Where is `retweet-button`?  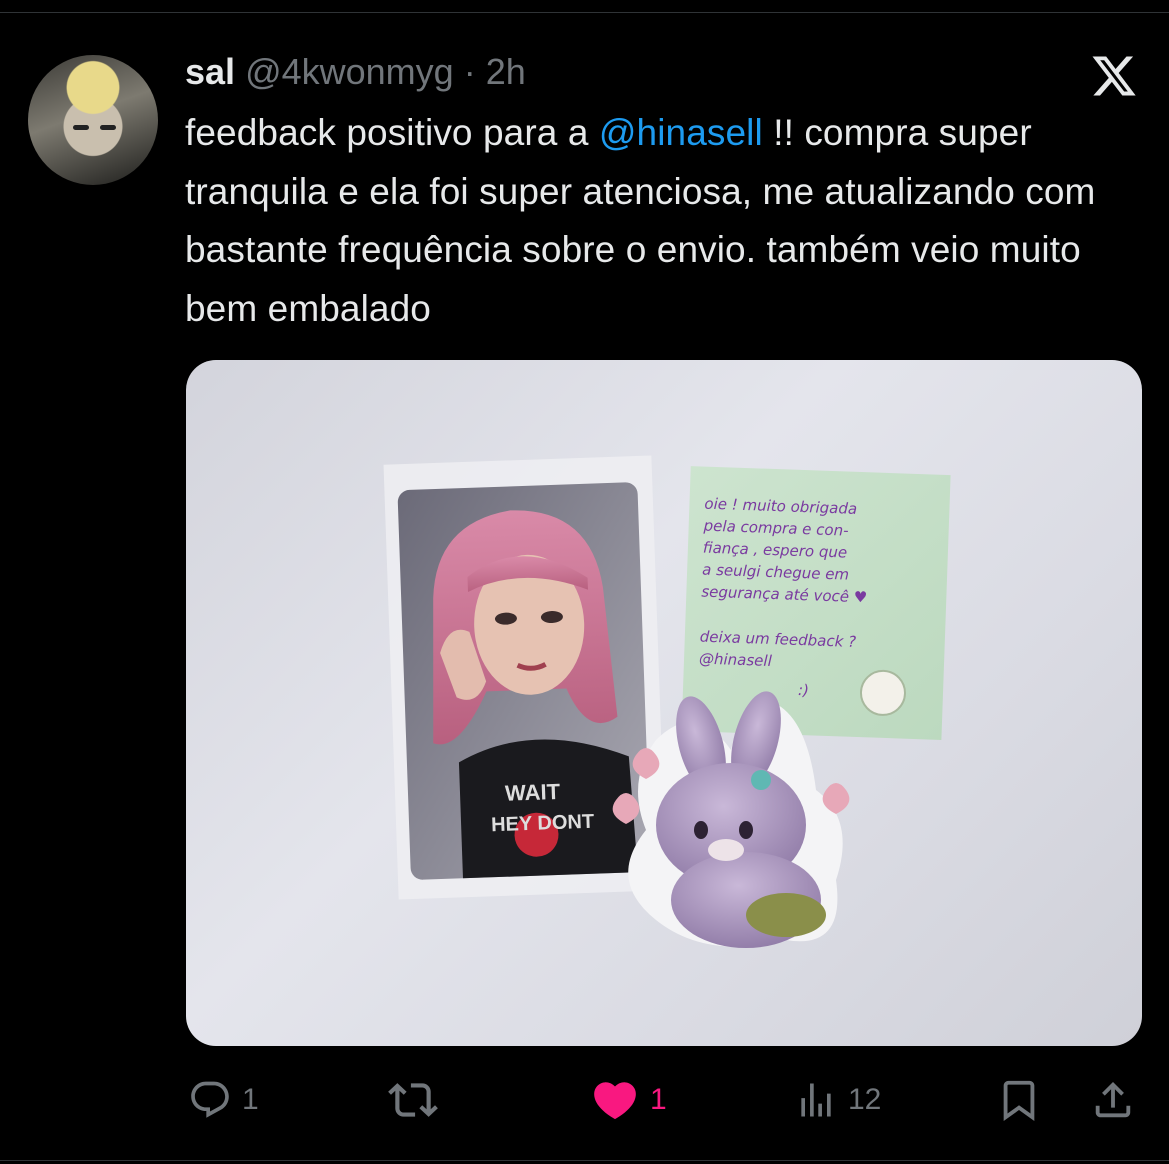 retweet-button is located at coordinates (418, 1100).